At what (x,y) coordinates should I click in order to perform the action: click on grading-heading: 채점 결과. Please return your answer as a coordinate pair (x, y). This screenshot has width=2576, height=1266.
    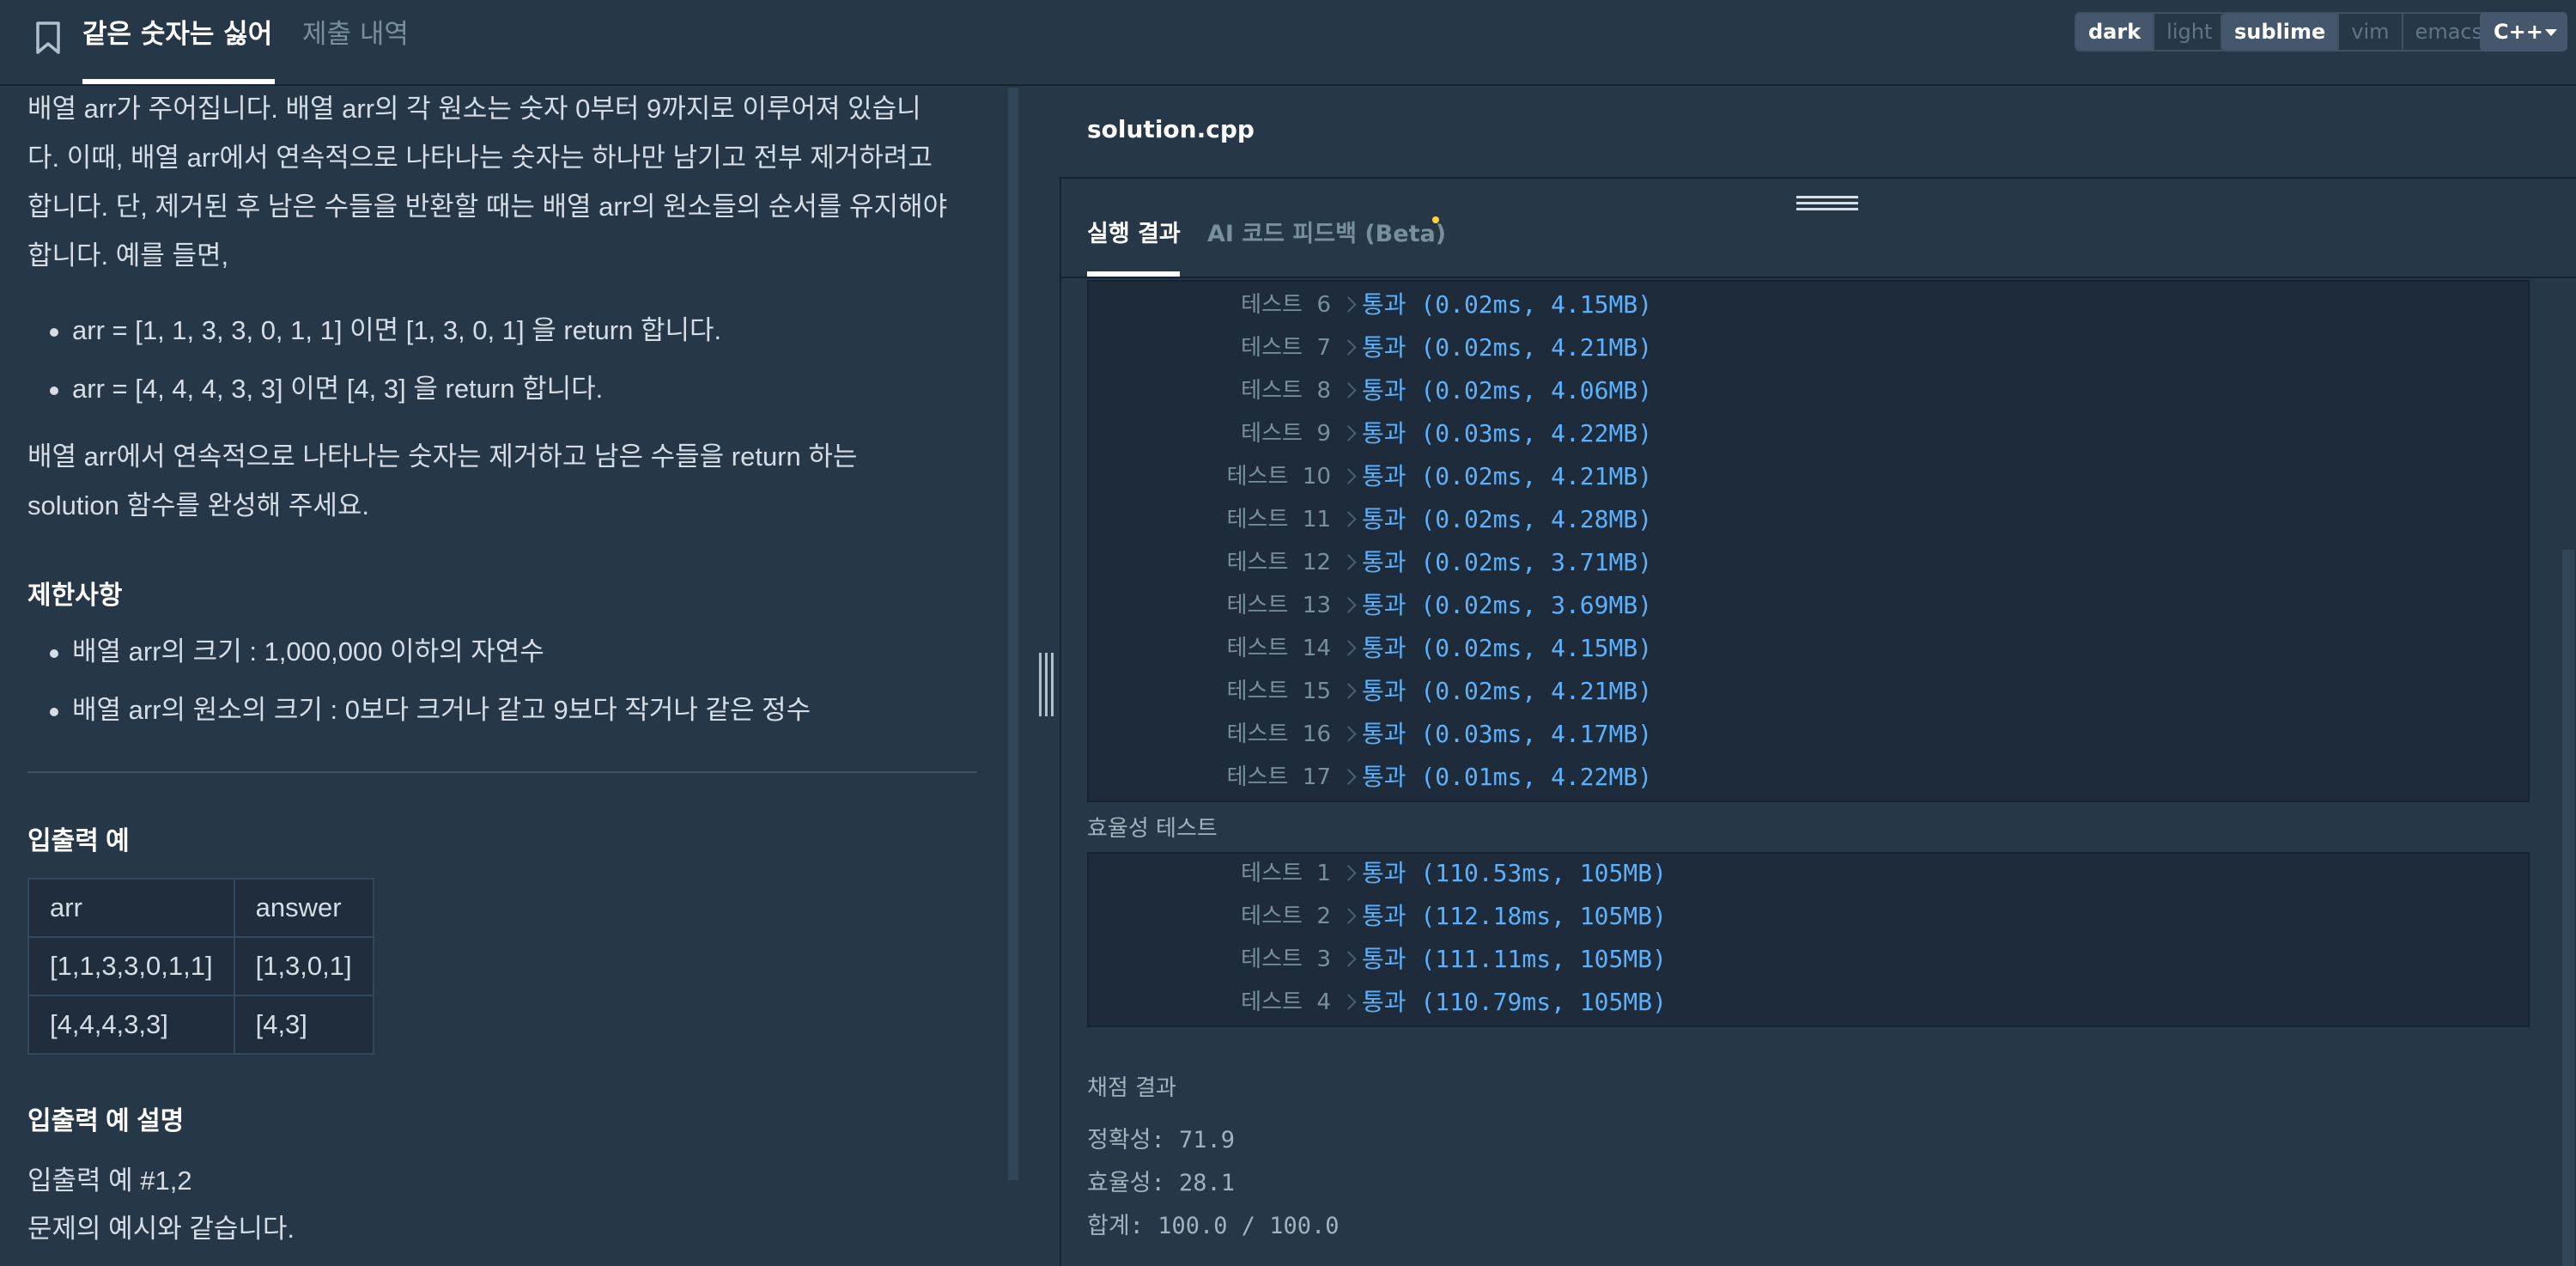
    Looking at the image, I should click on (1131, 1088).